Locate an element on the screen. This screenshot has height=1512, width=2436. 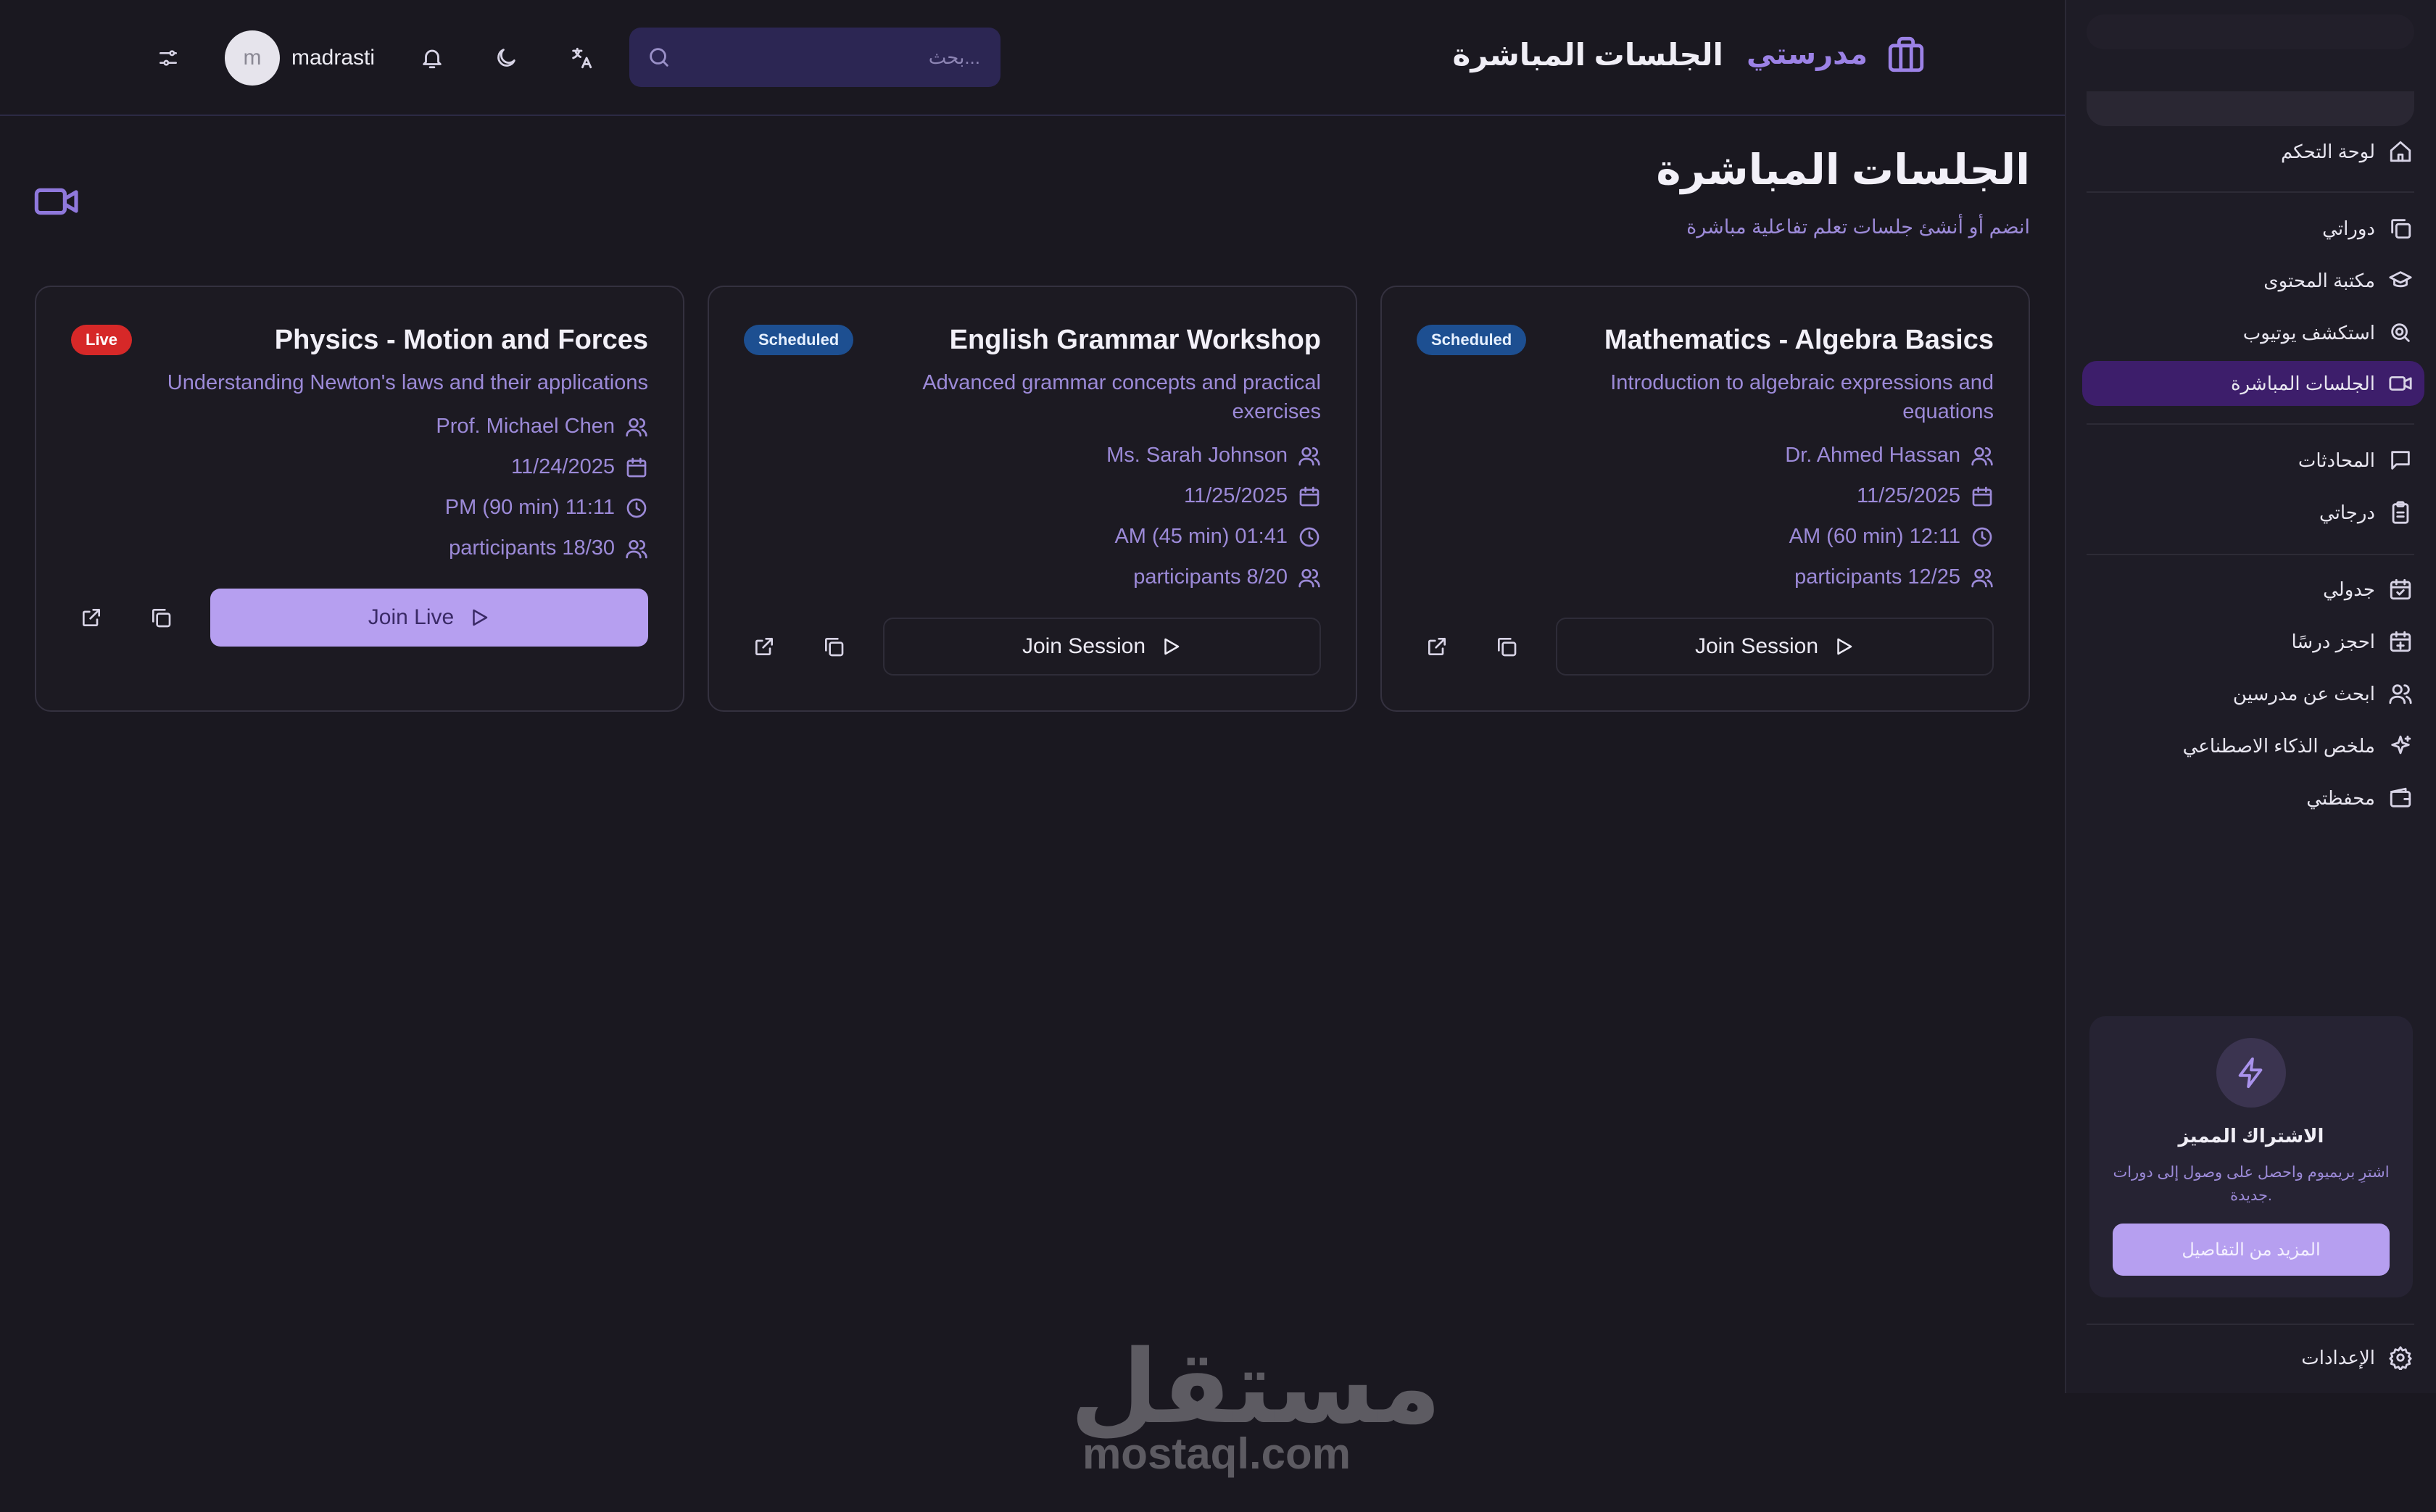
promo-details-button: المزيد من التفاصيل is located at coordinates (2251, 1250).